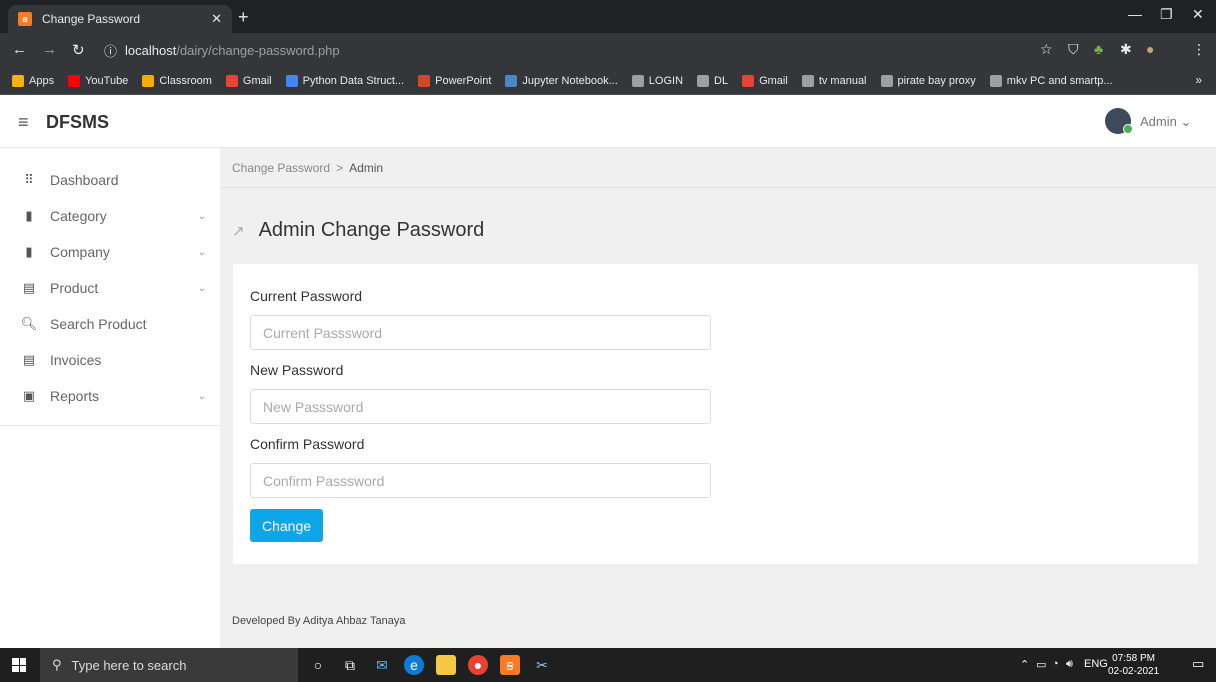 This screenshot has width=1216, height=682. I want to click on back-icon: ←, so click(19, 49).